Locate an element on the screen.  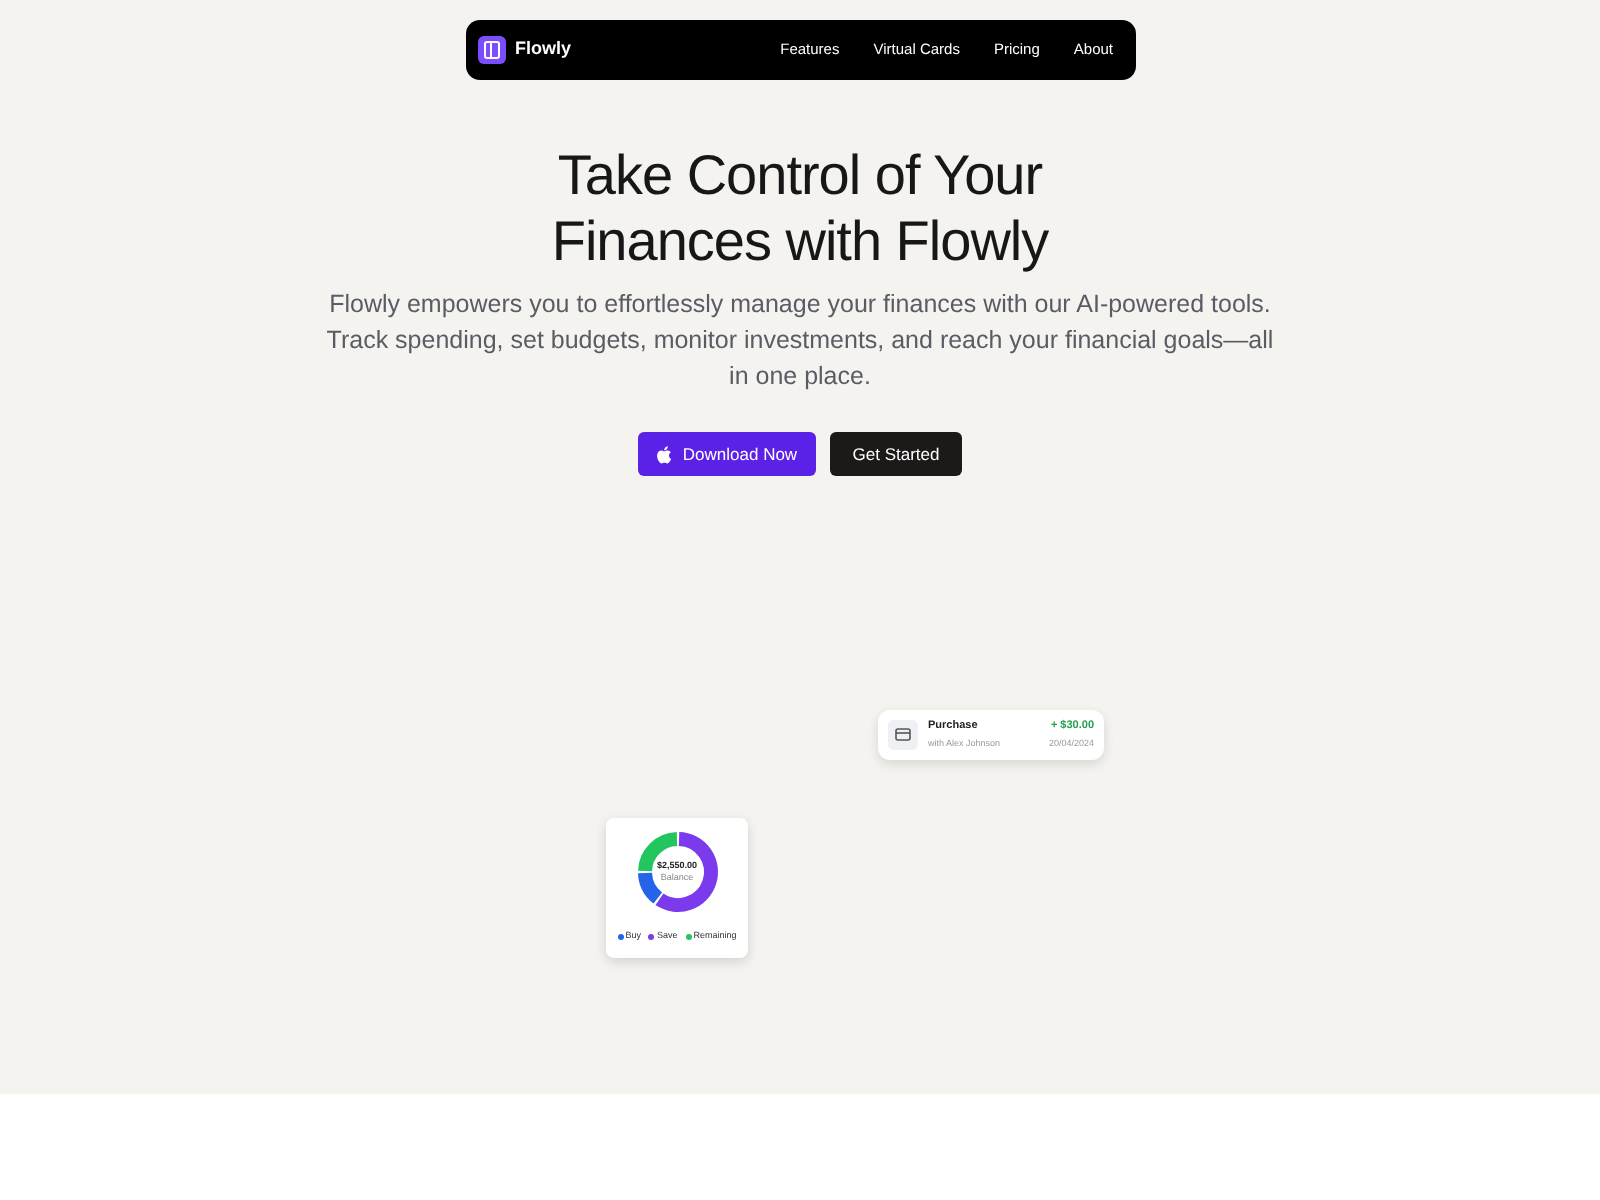
card-icon is located at coordinates (903, 735).